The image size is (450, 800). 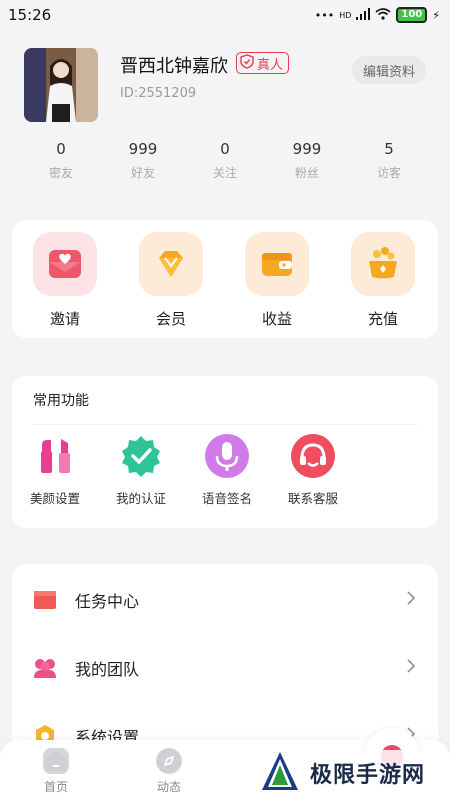 I want to click on more-dots-icon: •••, so click(x=324, y=15).